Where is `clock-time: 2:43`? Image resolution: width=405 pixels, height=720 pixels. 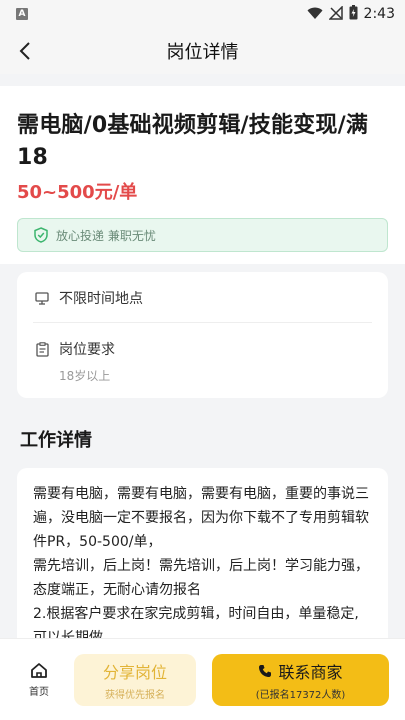
clock-time: 2:43 is located at coordinates (379, 14).